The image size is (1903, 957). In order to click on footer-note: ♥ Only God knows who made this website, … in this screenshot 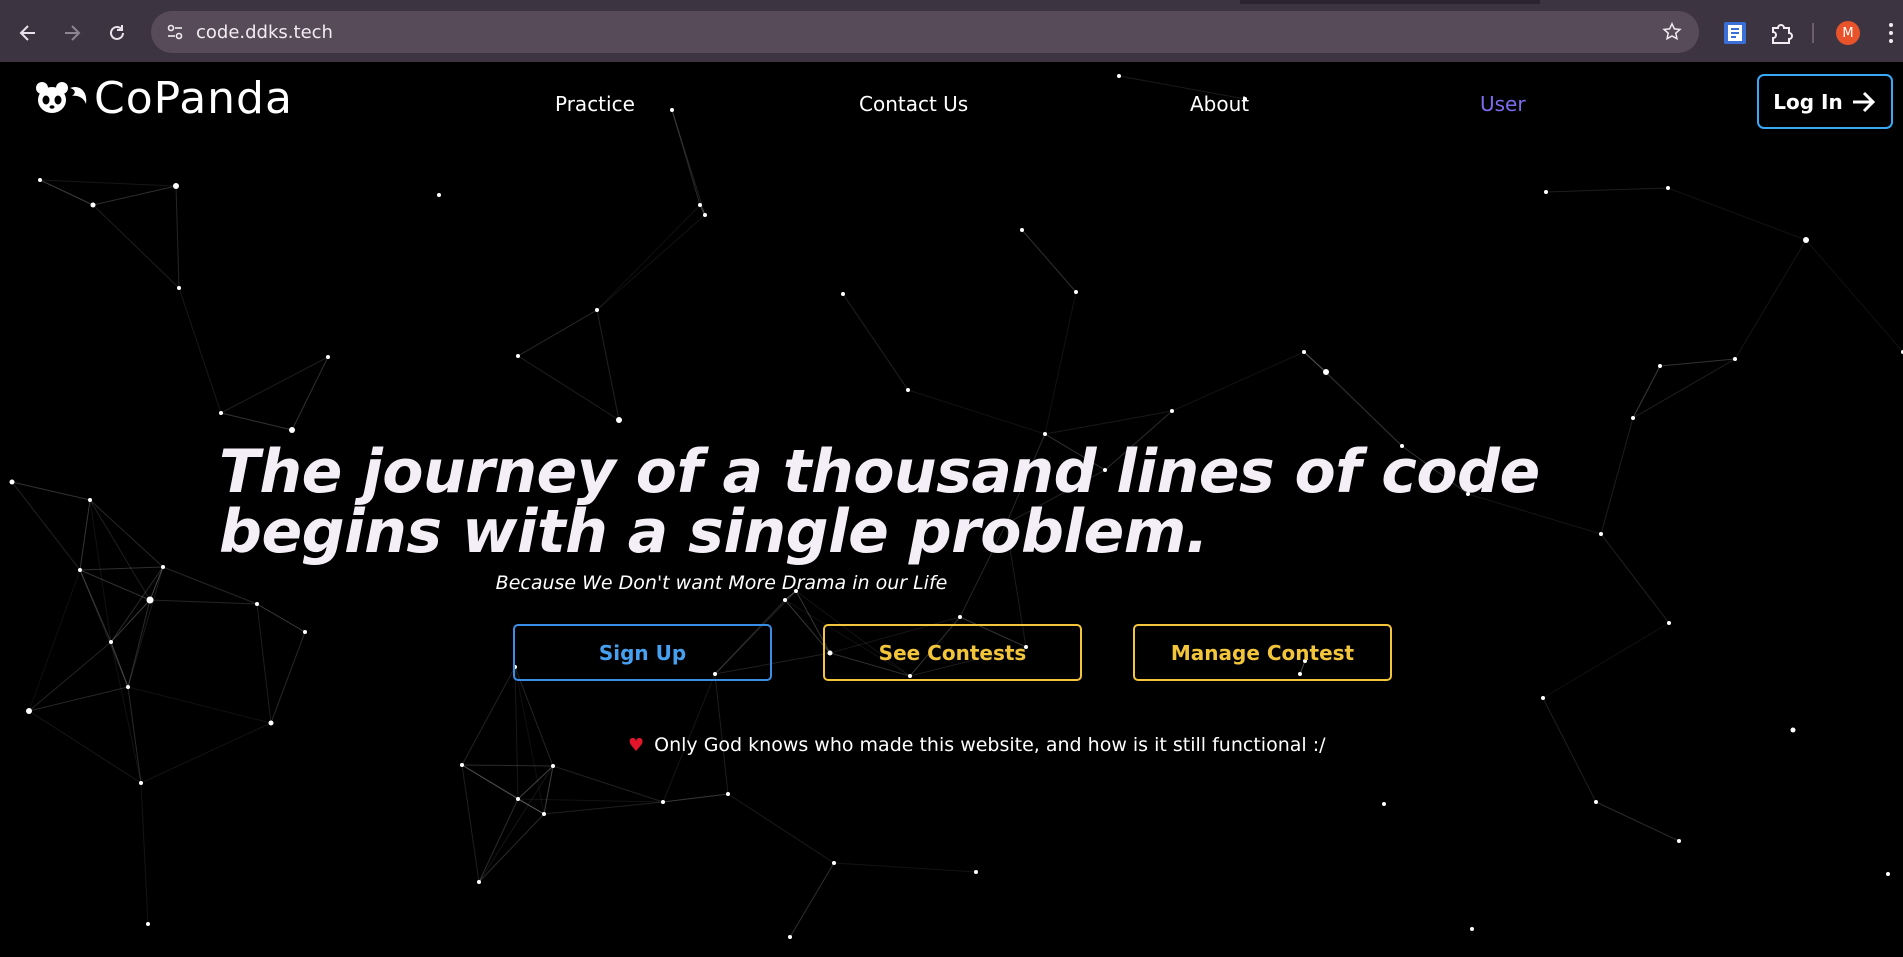, I will do `click(977, 745)`.